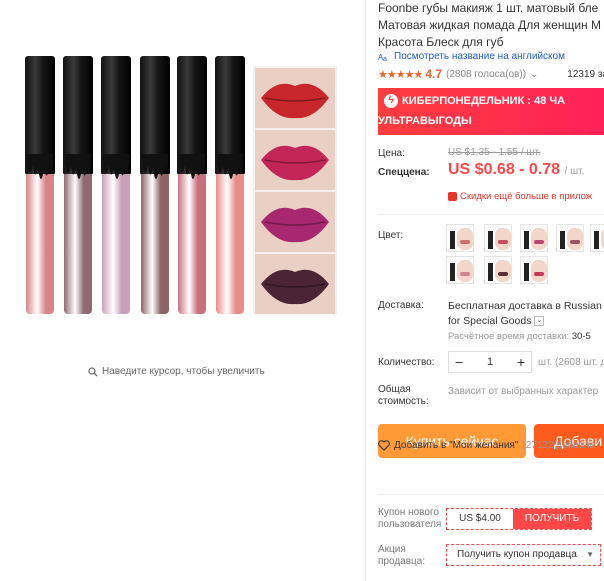 This screenshot has height=581, width=604. I want to click on special-price-value: US $0.68 - 0.78, so click(504, 169).